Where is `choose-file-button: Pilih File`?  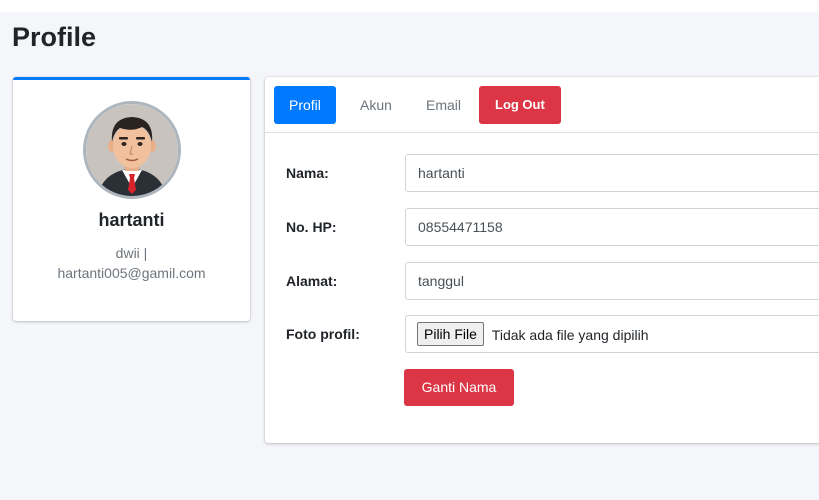 choose-file-button: Pilih File is located at coordinates (450, 334).